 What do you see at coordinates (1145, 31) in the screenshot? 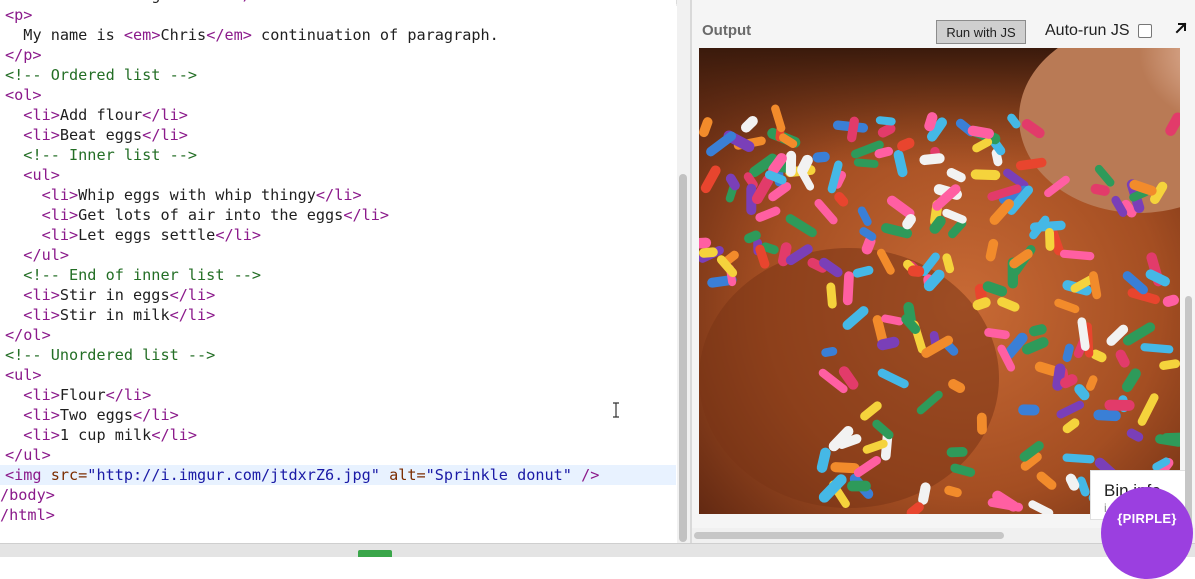
I see `auto-run-checkbox` at bounding box center [1145, 31].